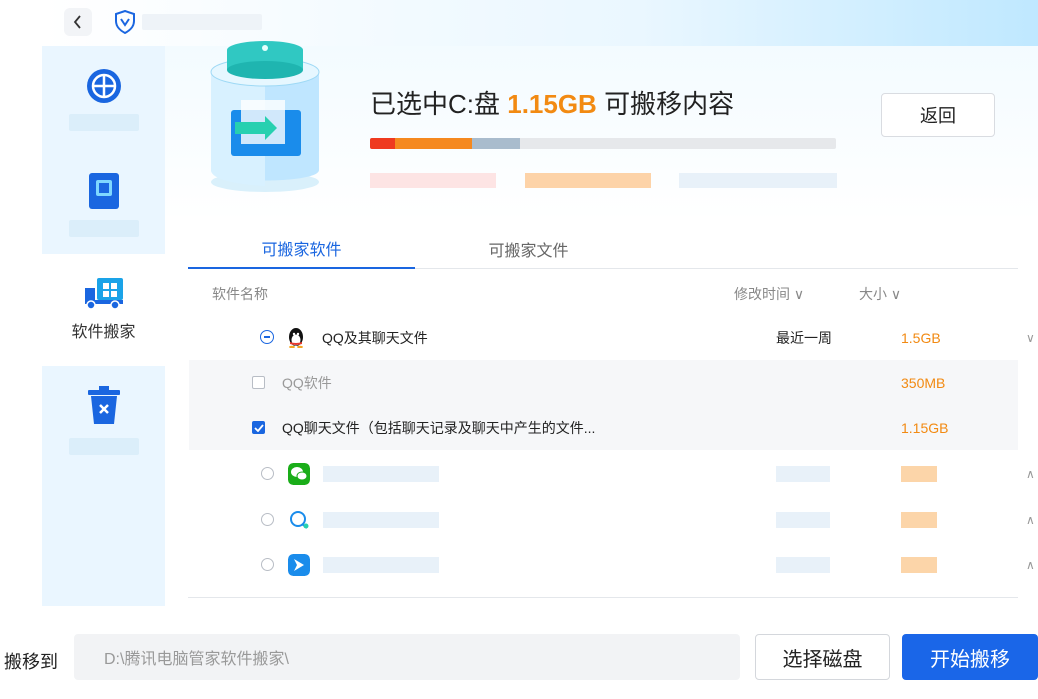  What do you see at coordinates (603, 382) in the screenshot?
I see `table-row-qq-software: QQ软件 350MB` at bounding box center [603, 382].